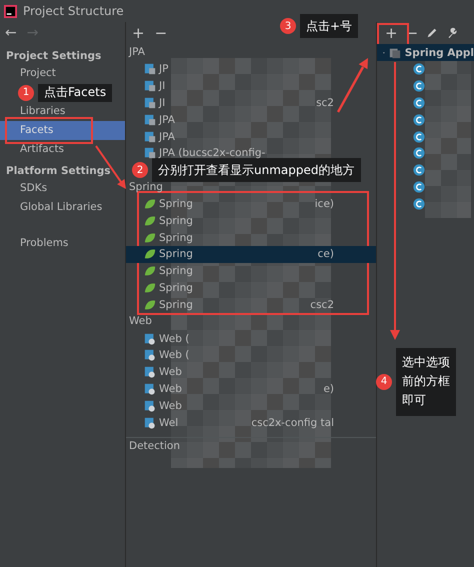 Image resolution: width=474 pixels, height=567 pixels. I want to click on sidebar-item: Problems, so click(62, 243).